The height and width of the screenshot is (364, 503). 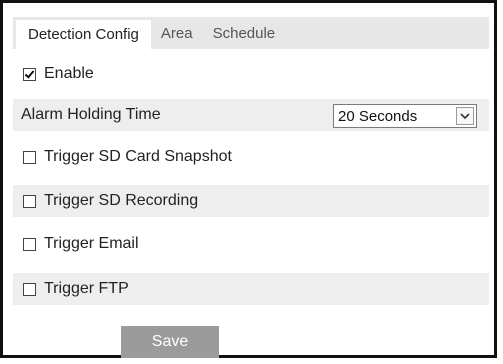 What do you see at coordinates (244, 33) in the screenshot?
I see `tab-schedule: Schedule` at bounding box center [244, 33].